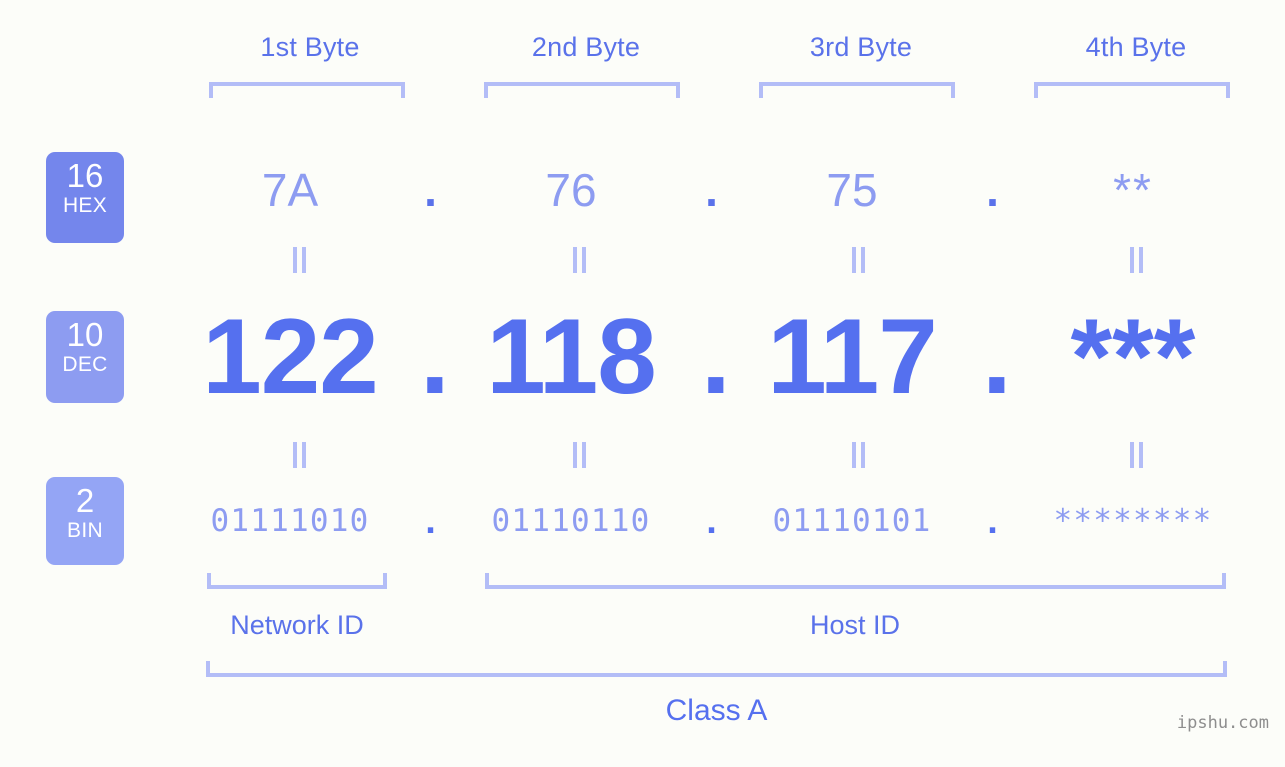  What do you see at coordinates (85, 530) in the screenshot?
I see `base-badge-bin-abbr: BIN` at bounding box center [85, 530].